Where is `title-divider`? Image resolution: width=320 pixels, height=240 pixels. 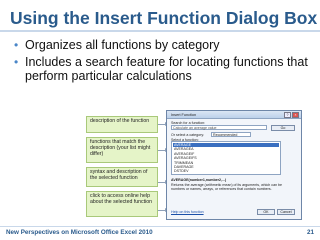
title-divider is located at coordinates (160, 31).